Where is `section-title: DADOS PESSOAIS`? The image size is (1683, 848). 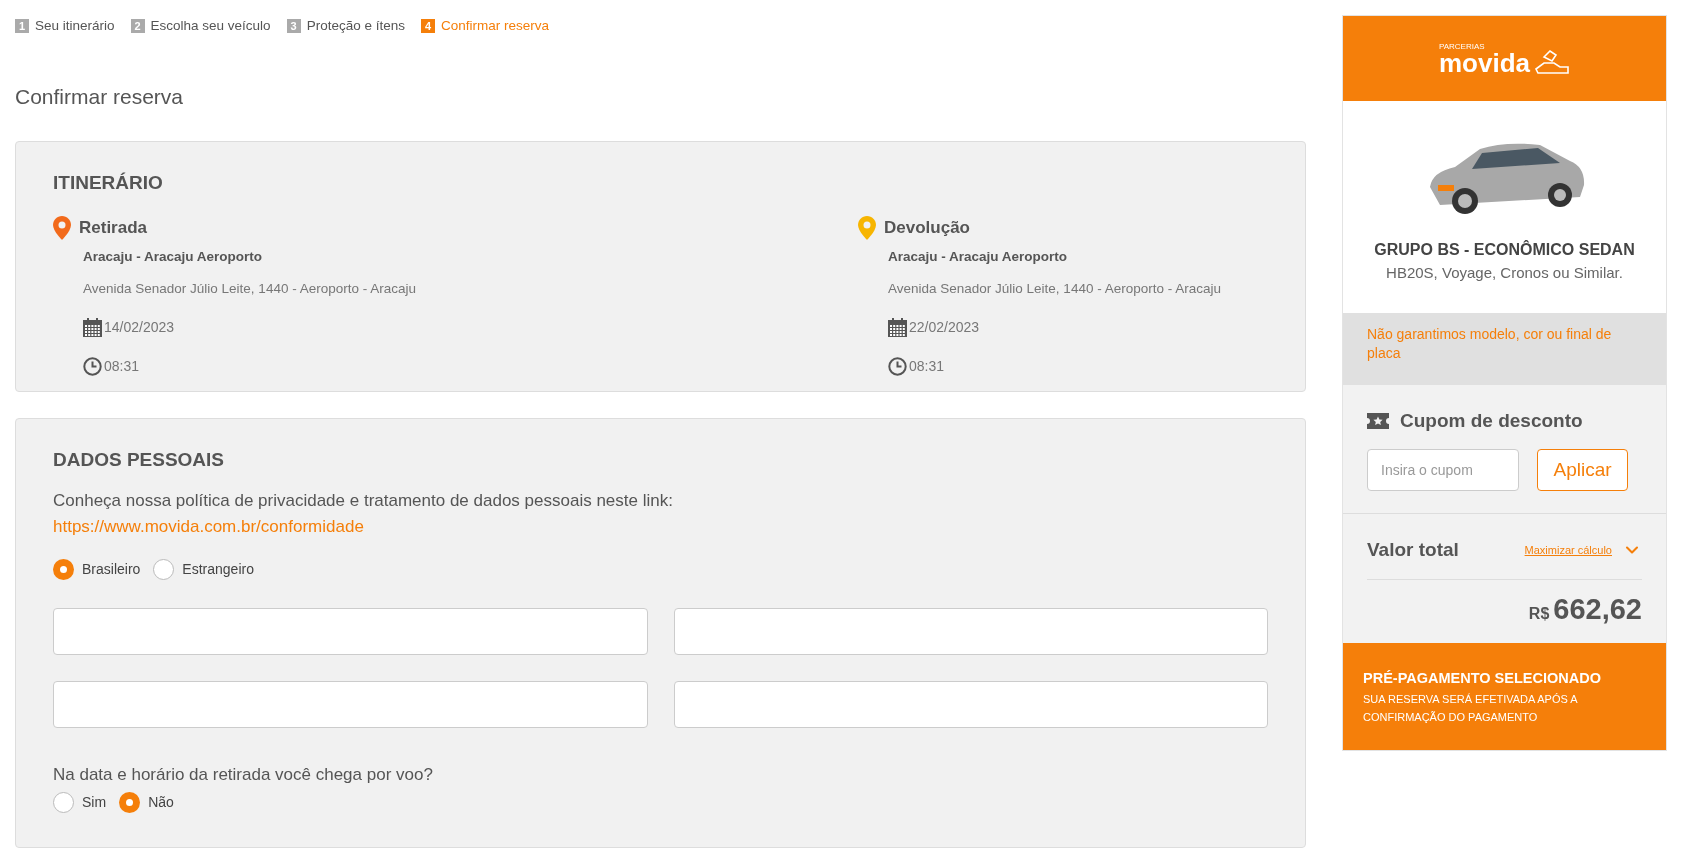
section-title: DADOS PESSOAIS is located at coordinates (139, 459).